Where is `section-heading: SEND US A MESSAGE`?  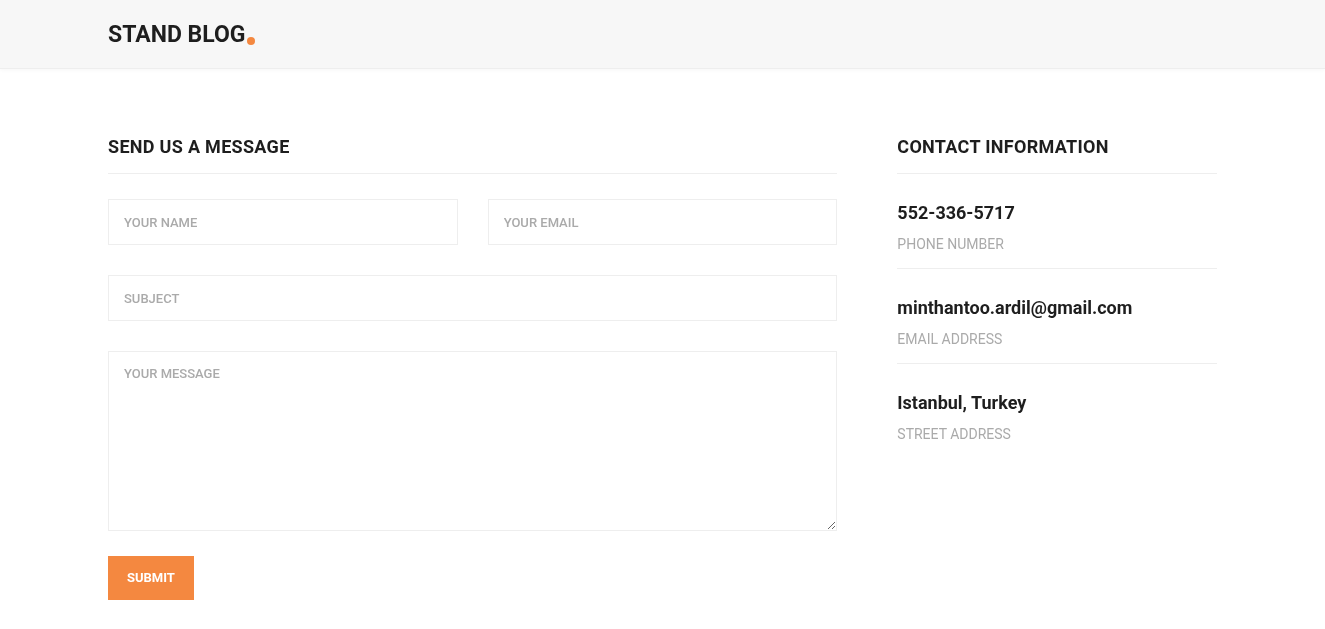 section-heading: SEND US A MESSAGE is located at coordinates (473, 155).